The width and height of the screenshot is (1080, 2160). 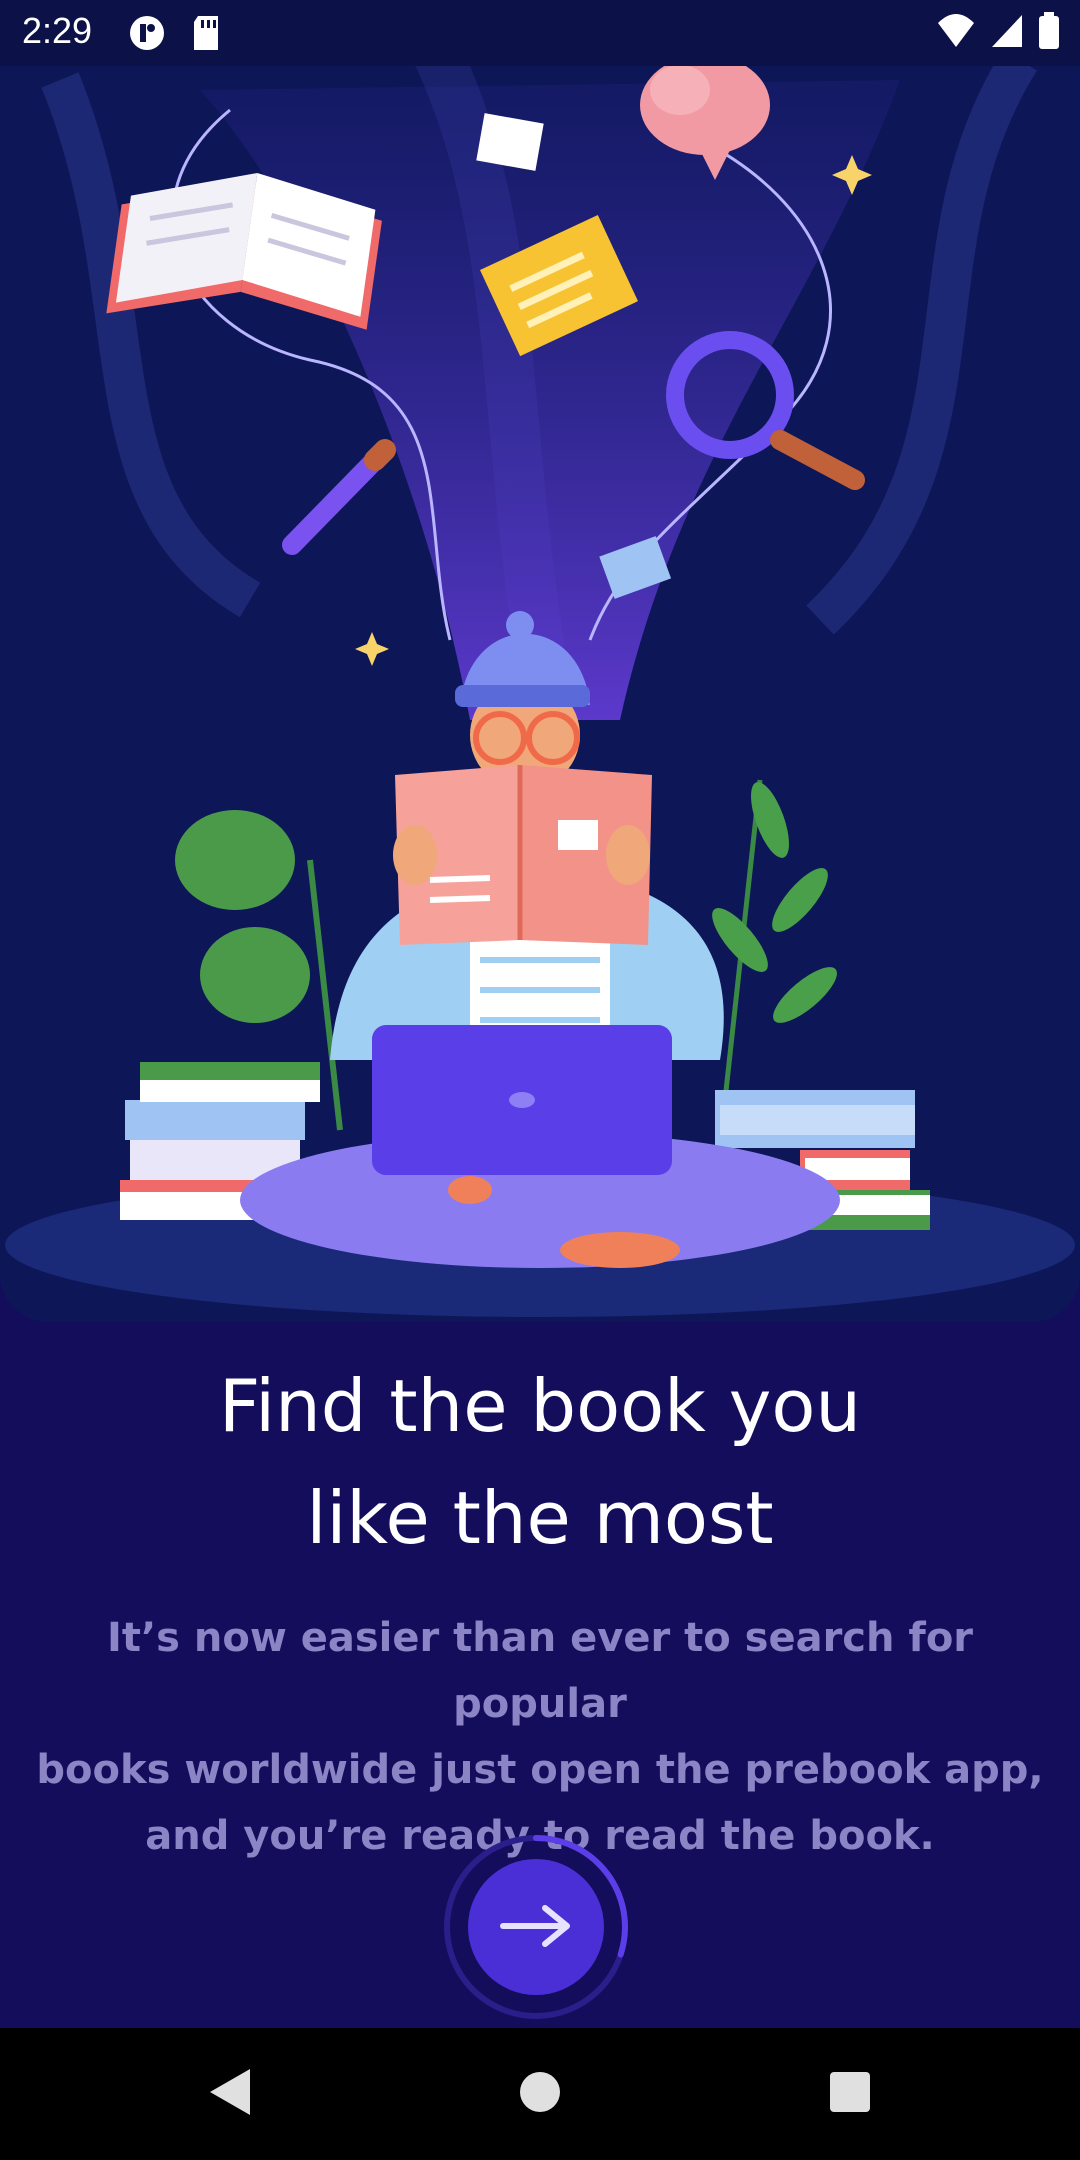 I want to click on signal-icon, so click(x=1007, y=33).